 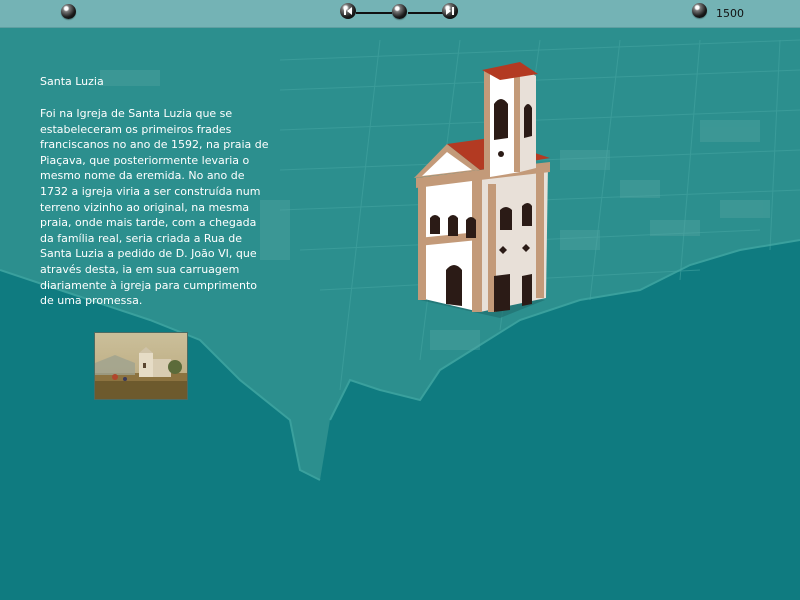 I want to click on step-back-icon, so click(x=348, y=11).